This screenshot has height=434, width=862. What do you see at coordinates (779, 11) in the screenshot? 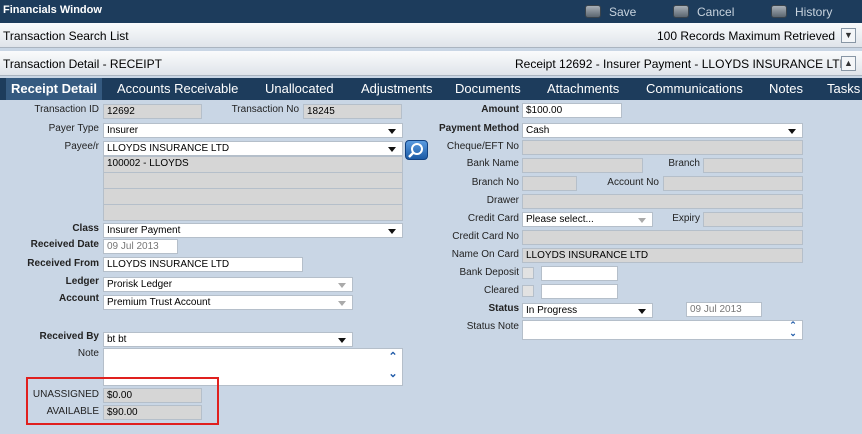
I see `history-icon` at bounding box center [779, 11].